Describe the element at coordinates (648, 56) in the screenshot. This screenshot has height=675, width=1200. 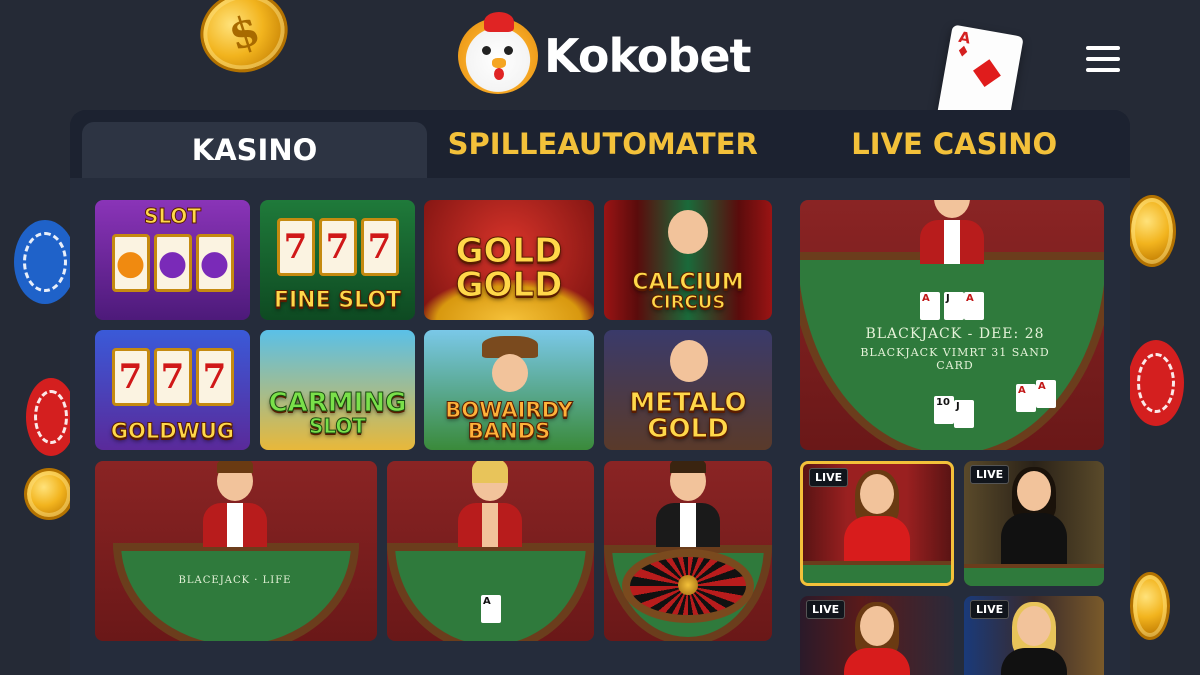
I see `brand-name: Kokobet` at that location.